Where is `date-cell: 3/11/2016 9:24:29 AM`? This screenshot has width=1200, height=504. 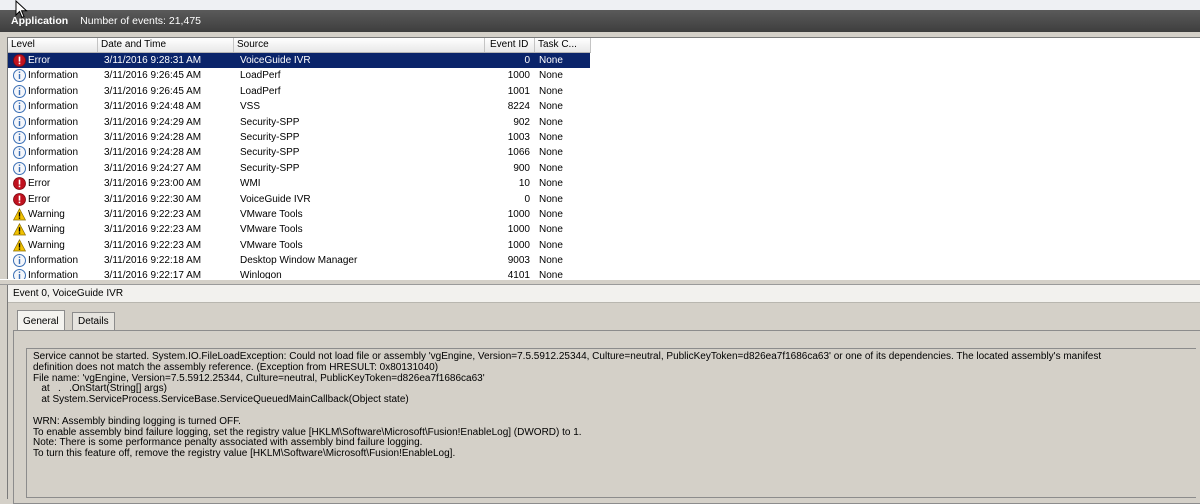 date-cell: 3/11/2016 9:24:29 AM is located at coordinates (153, 122).